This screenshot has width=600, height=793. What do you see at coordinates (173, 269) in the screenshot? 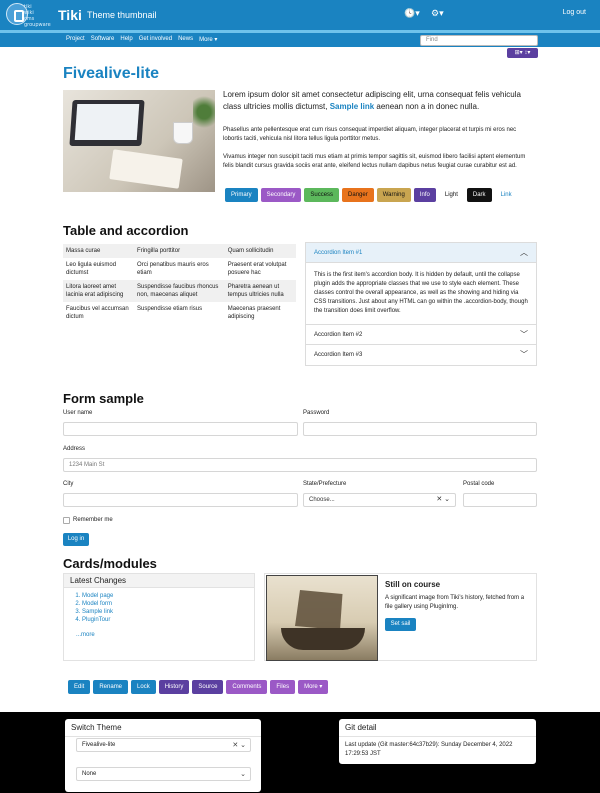
I see `table-cell: Orci penatibus mauris eros etiam` at bounding box center [173, 269].